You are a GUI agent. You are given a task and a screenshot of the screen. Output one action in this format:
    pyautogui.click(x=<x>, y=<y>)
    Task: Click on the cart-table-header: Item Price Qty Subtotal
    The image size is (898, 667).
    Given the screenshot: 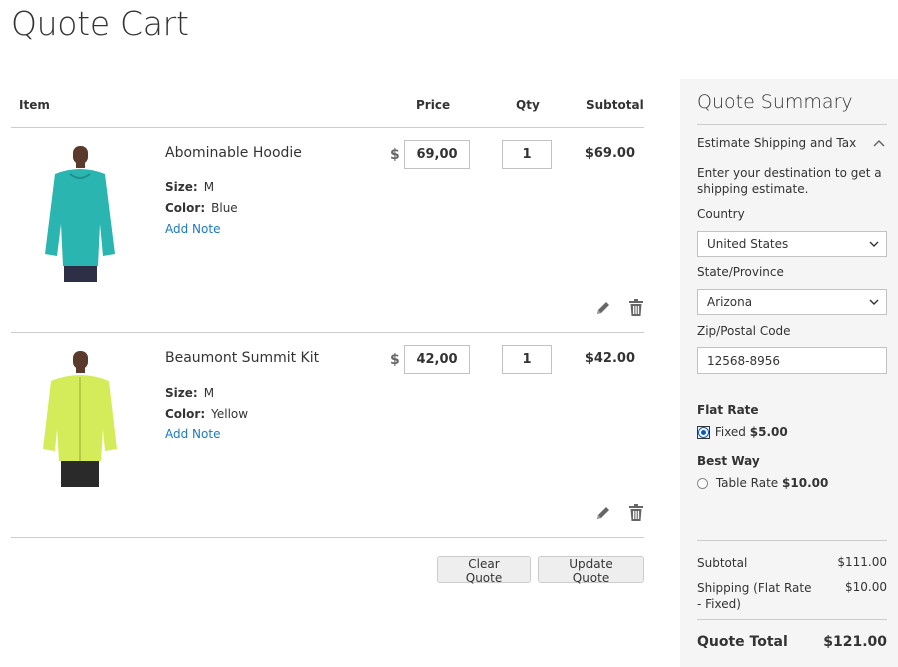 What is the action you would take?
    pyautogui.click(x=327, y=103)
    